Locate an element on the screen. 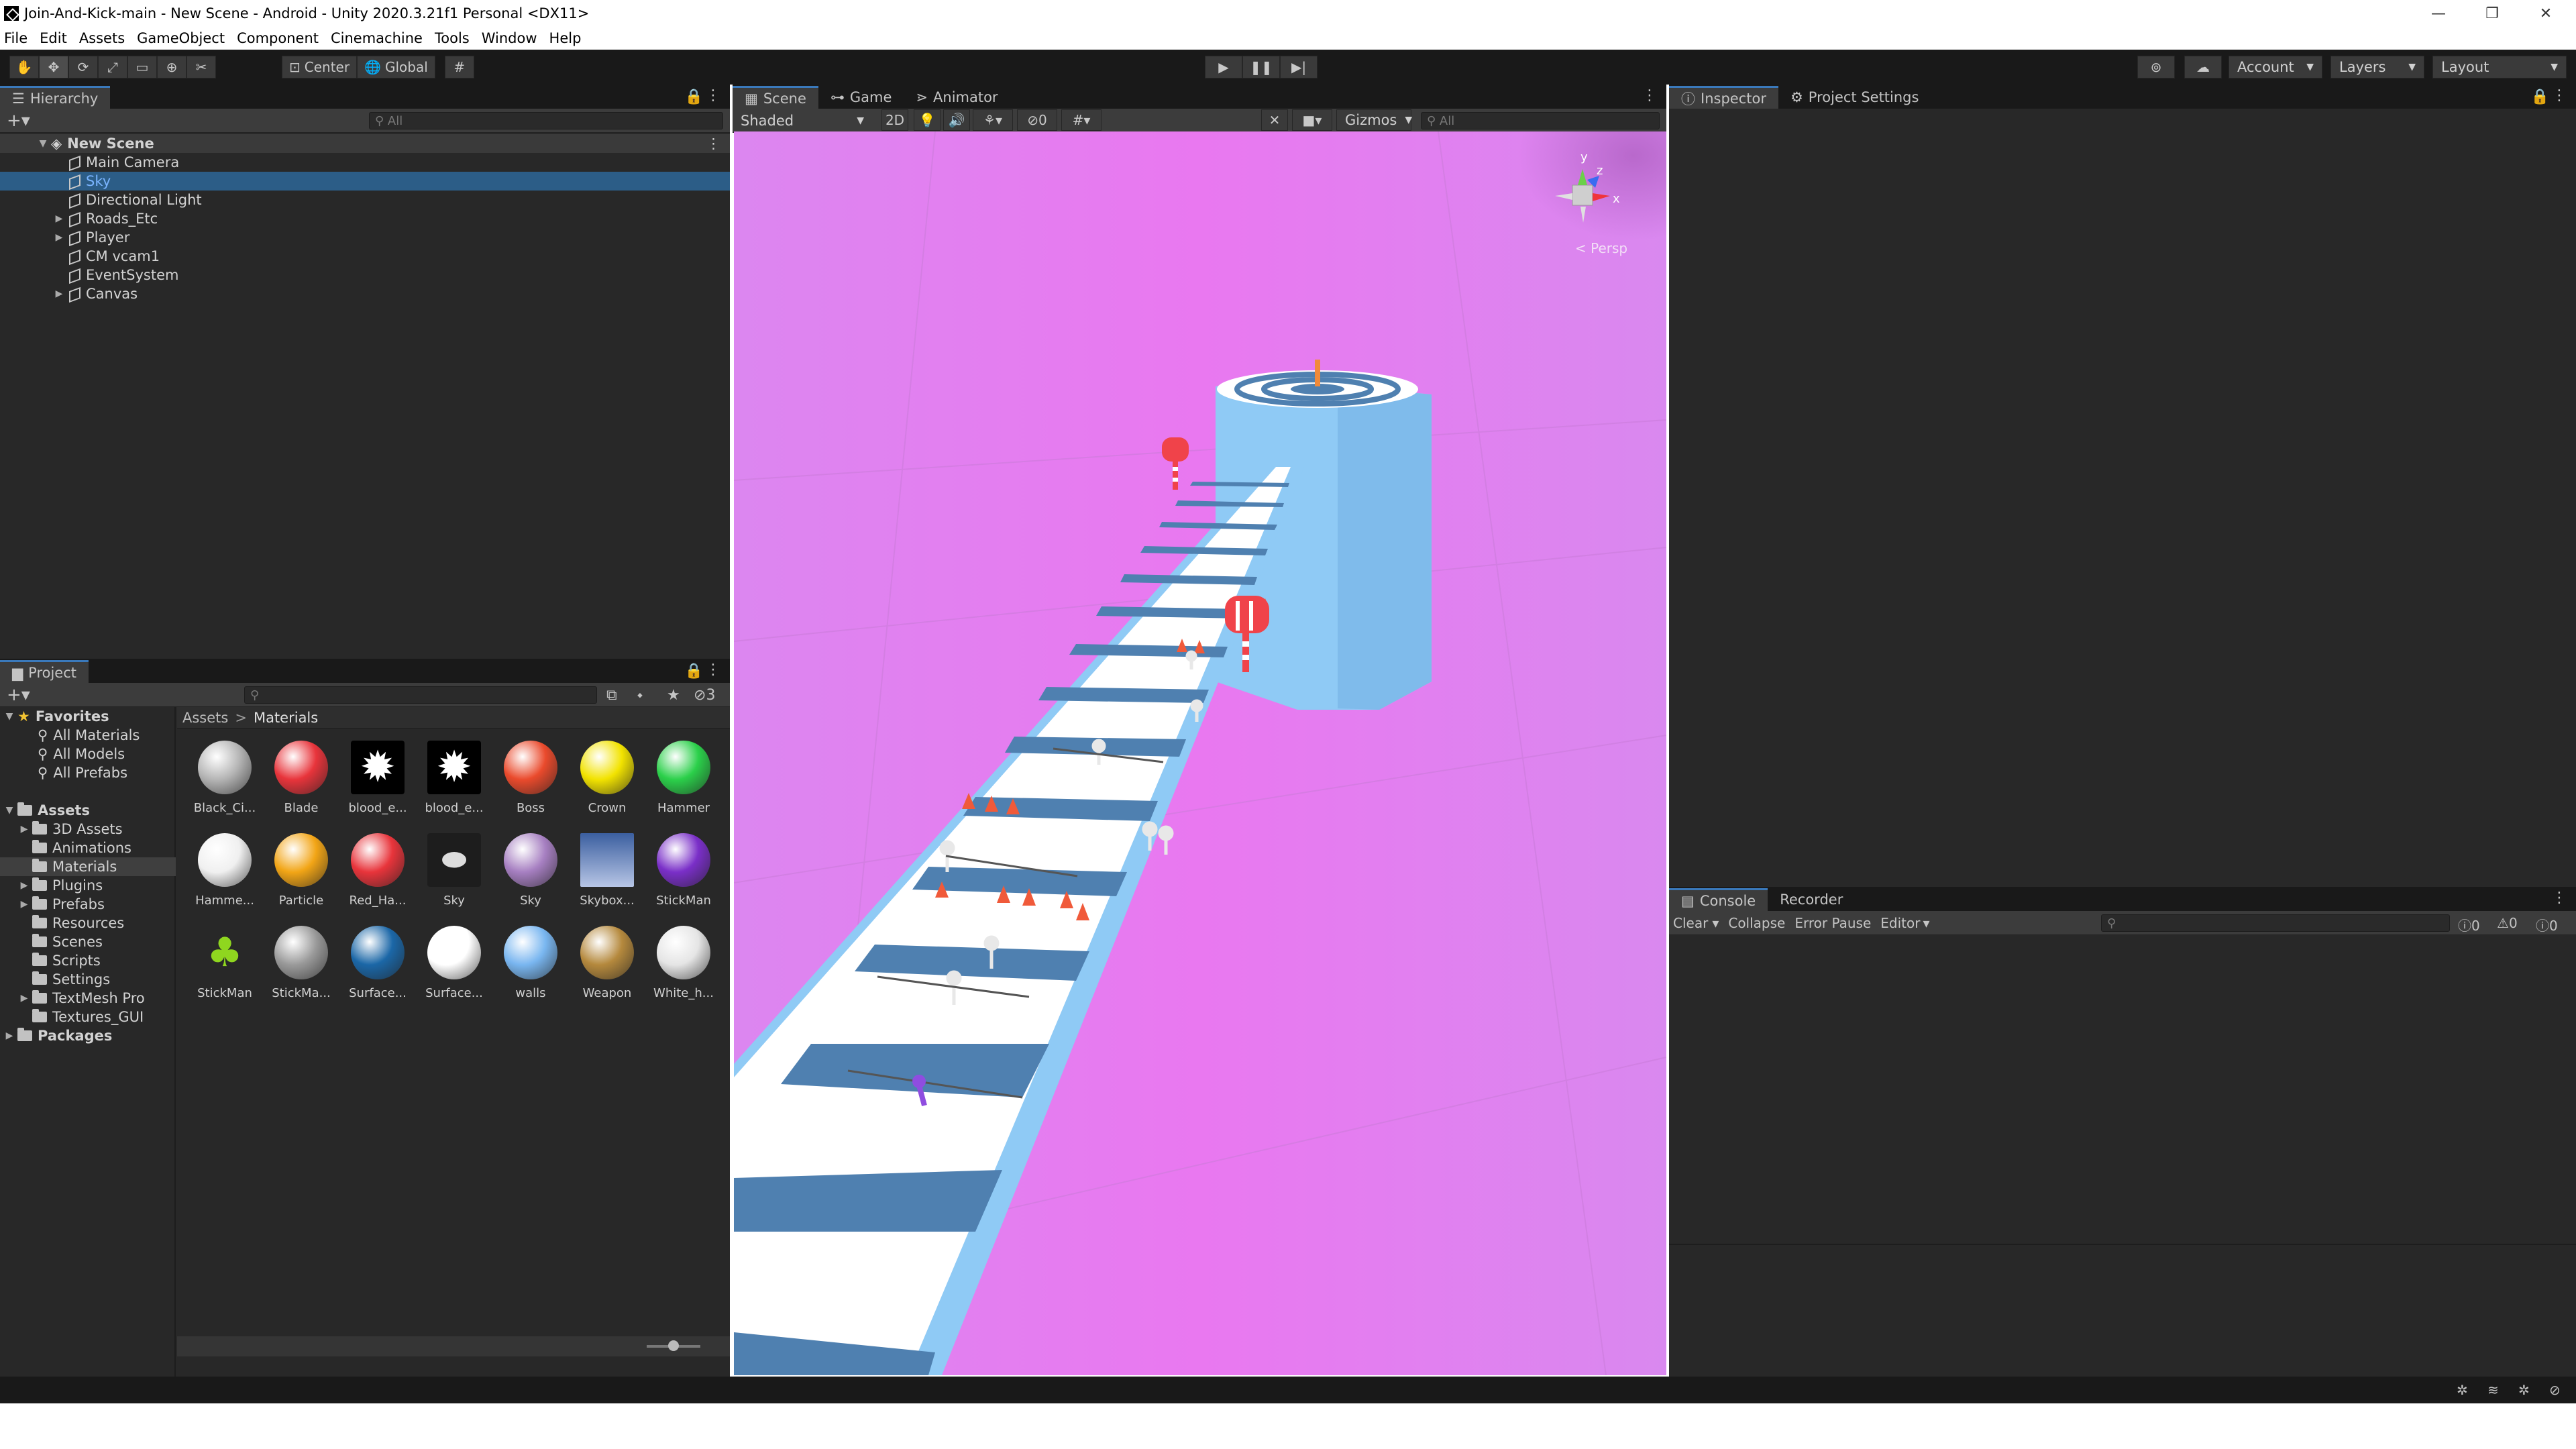 This screenshot has height=1449, width=2576. menu-edit: Edit is located at coordinates (53, 38).